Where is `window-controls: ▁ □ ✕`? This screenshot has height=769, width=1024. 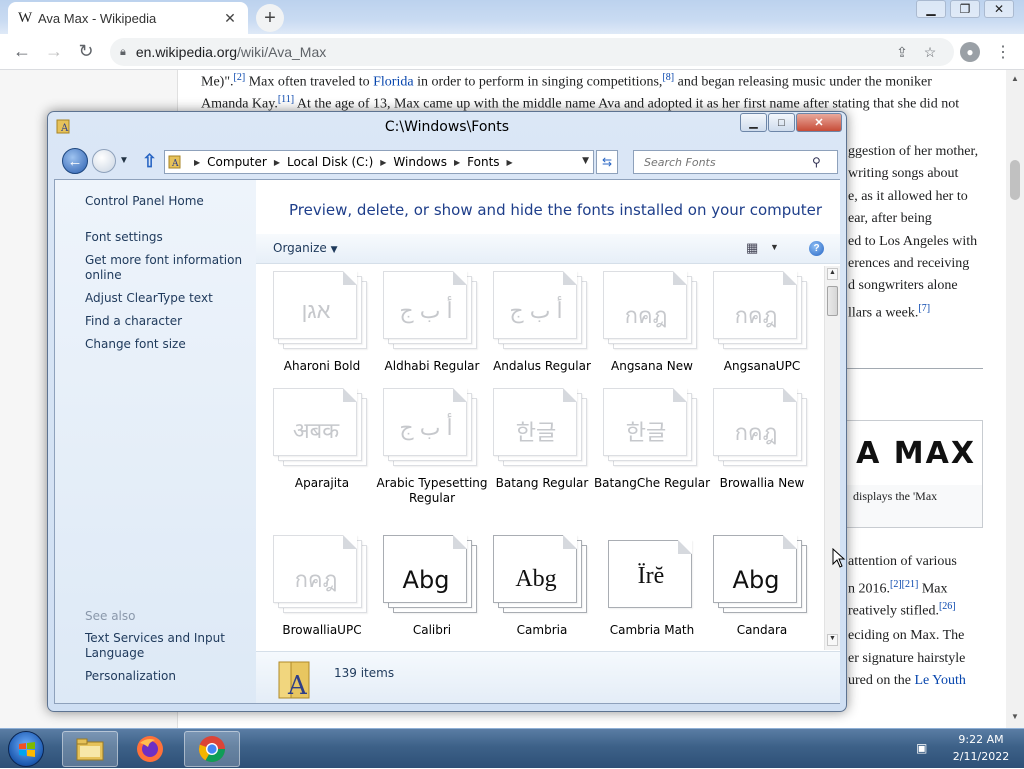 window-controls: ▁ □ ✕ is located at coordinates (791, 123).